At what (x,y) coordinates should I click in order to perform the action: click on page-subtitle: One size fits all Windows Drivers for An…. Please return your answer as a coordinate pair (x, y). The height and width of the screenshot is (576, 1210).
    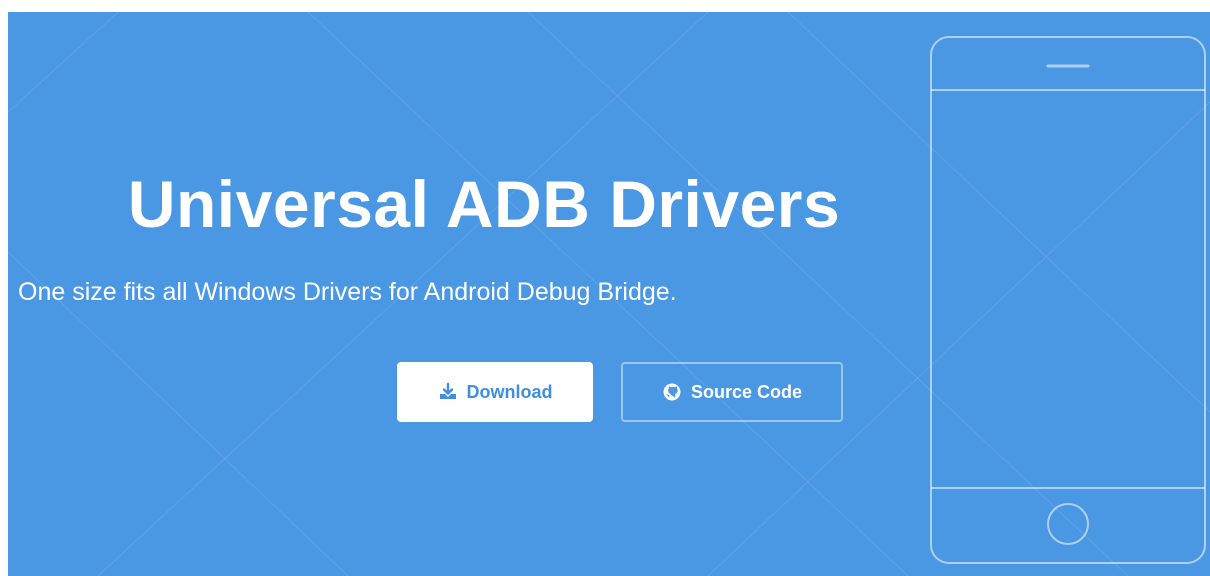
    Looking at the image, I should click on (347, 292).